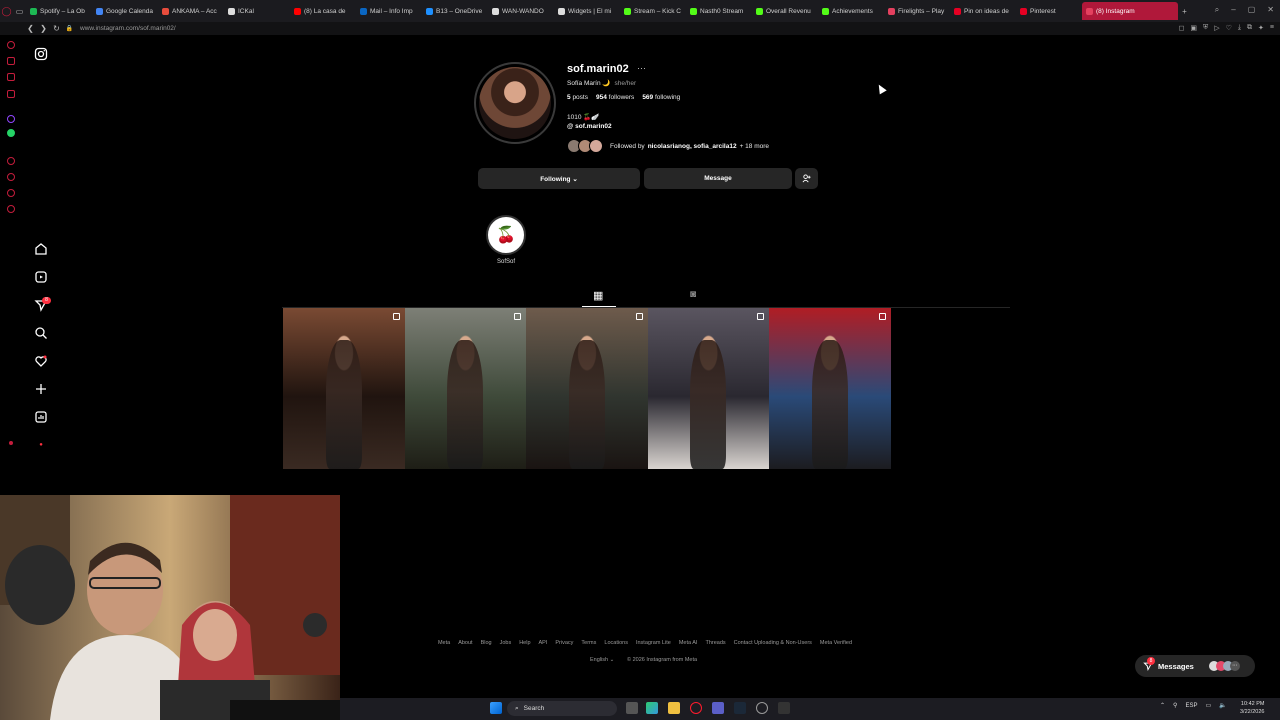 This screenshot has width=1280, height=720. Describe the element at coordinates (41, 389) in the screenshot. I see `create-post-icon` at that location.